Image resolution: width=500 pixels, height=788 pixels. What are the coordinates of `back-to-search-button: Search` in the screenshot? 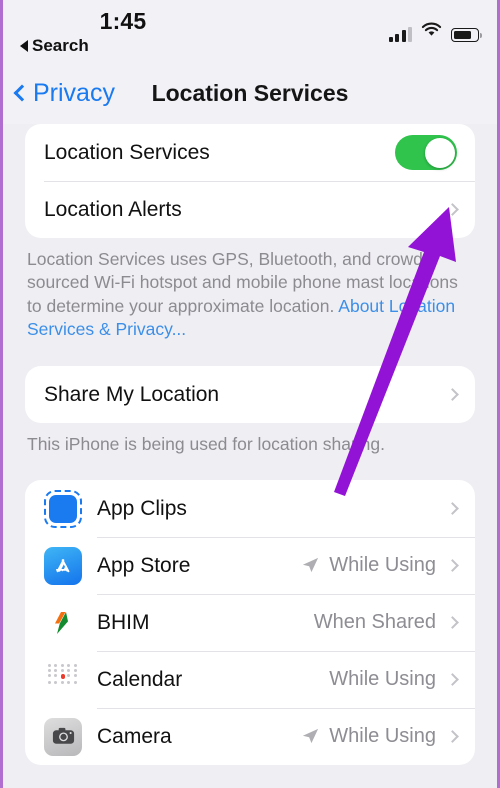 It's located at (54, 46).